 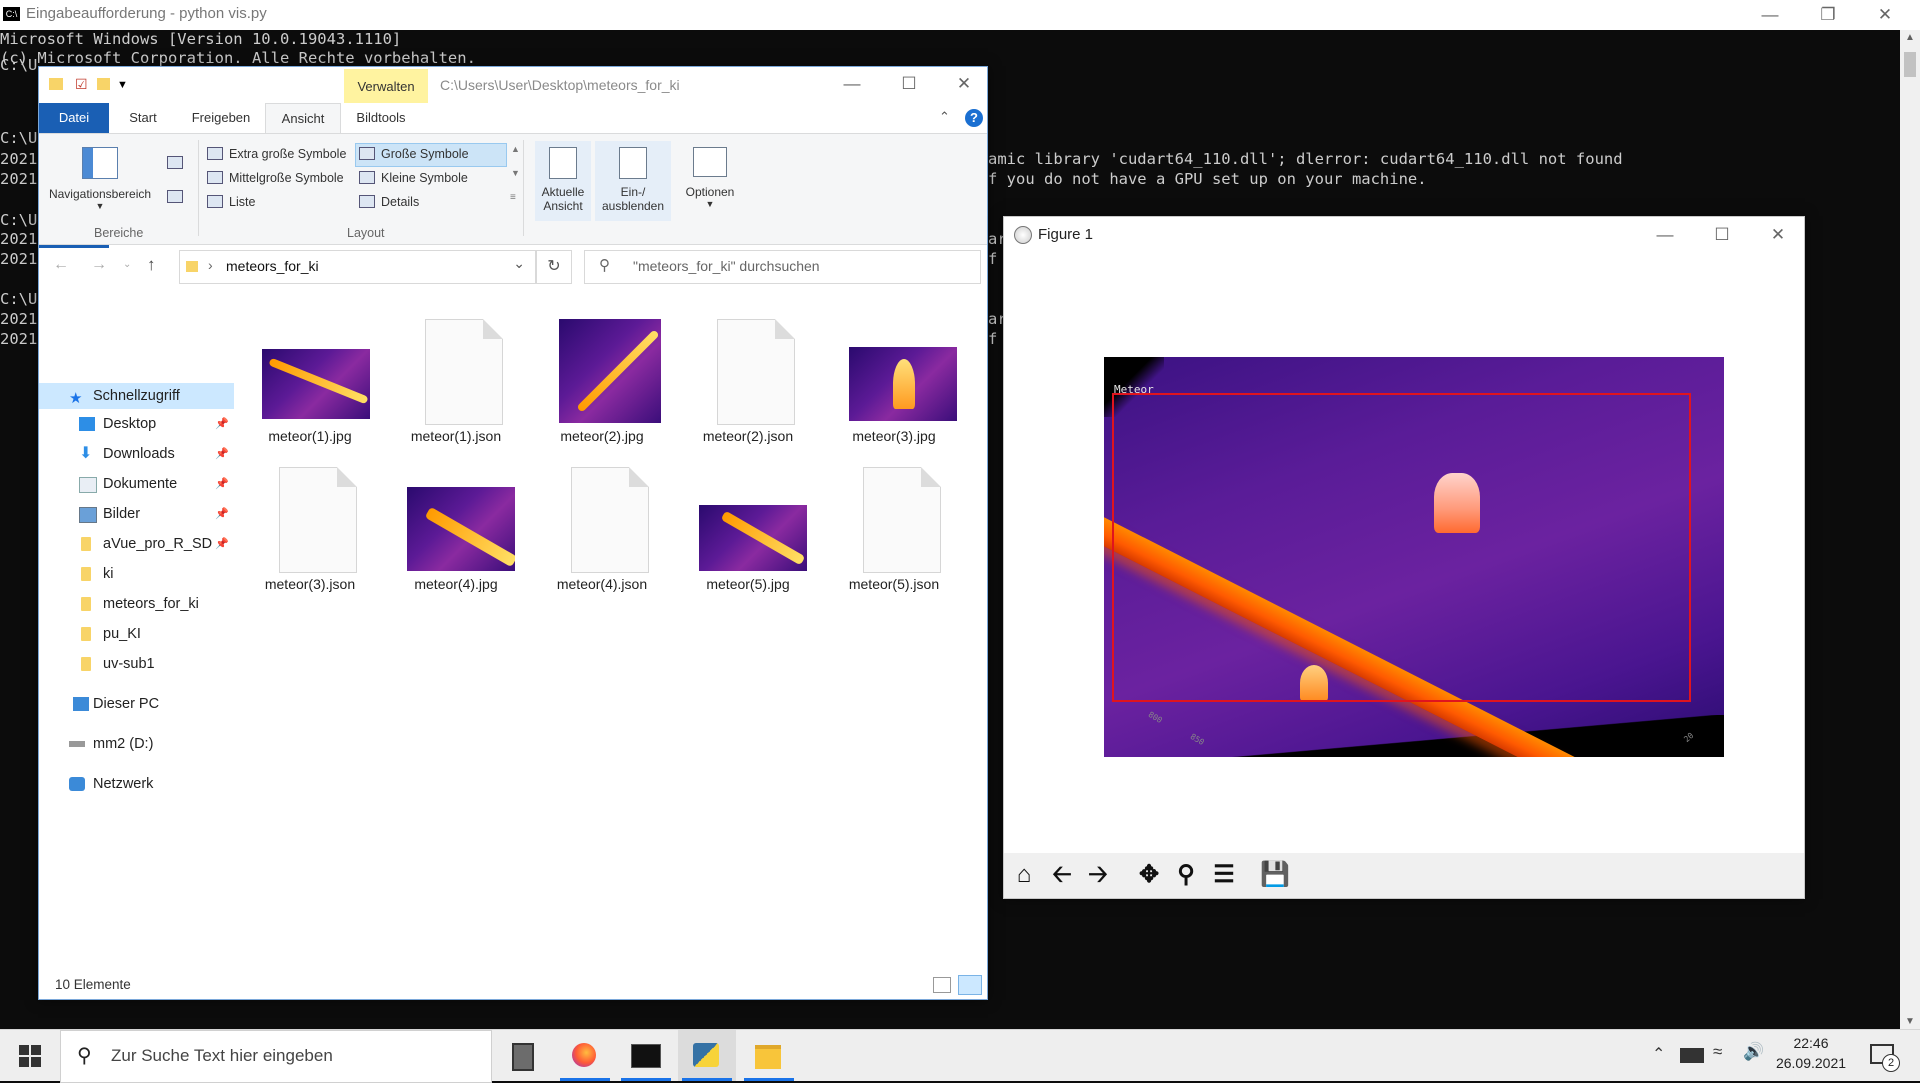 What do you see at coordinates (1275, 875) in the screenshot?
I see `save-icon: 💾` at bounding box center [1275, 875].